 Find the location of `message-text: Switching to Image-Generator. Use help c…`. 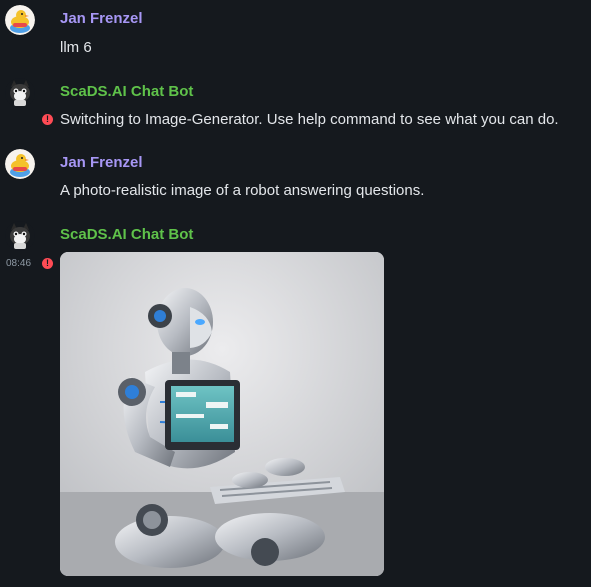

message-text: Switching to Image-Generator. Use help c… is located at coordinates (309, 119).